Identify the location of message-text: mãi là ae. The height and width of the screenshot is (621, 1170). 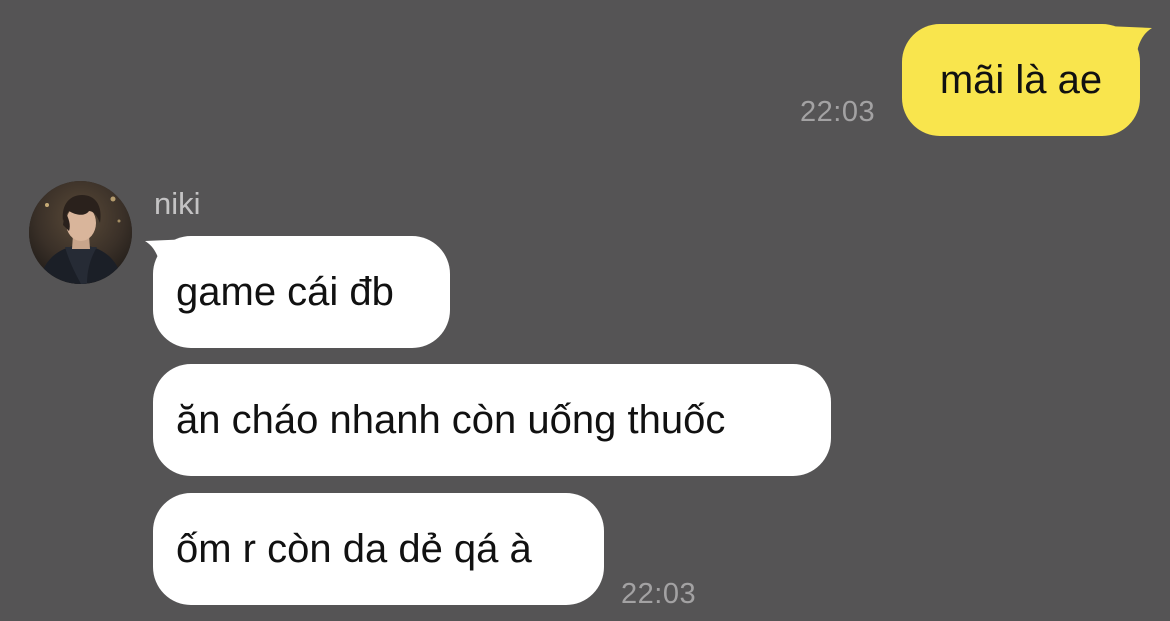
(1021, 79).